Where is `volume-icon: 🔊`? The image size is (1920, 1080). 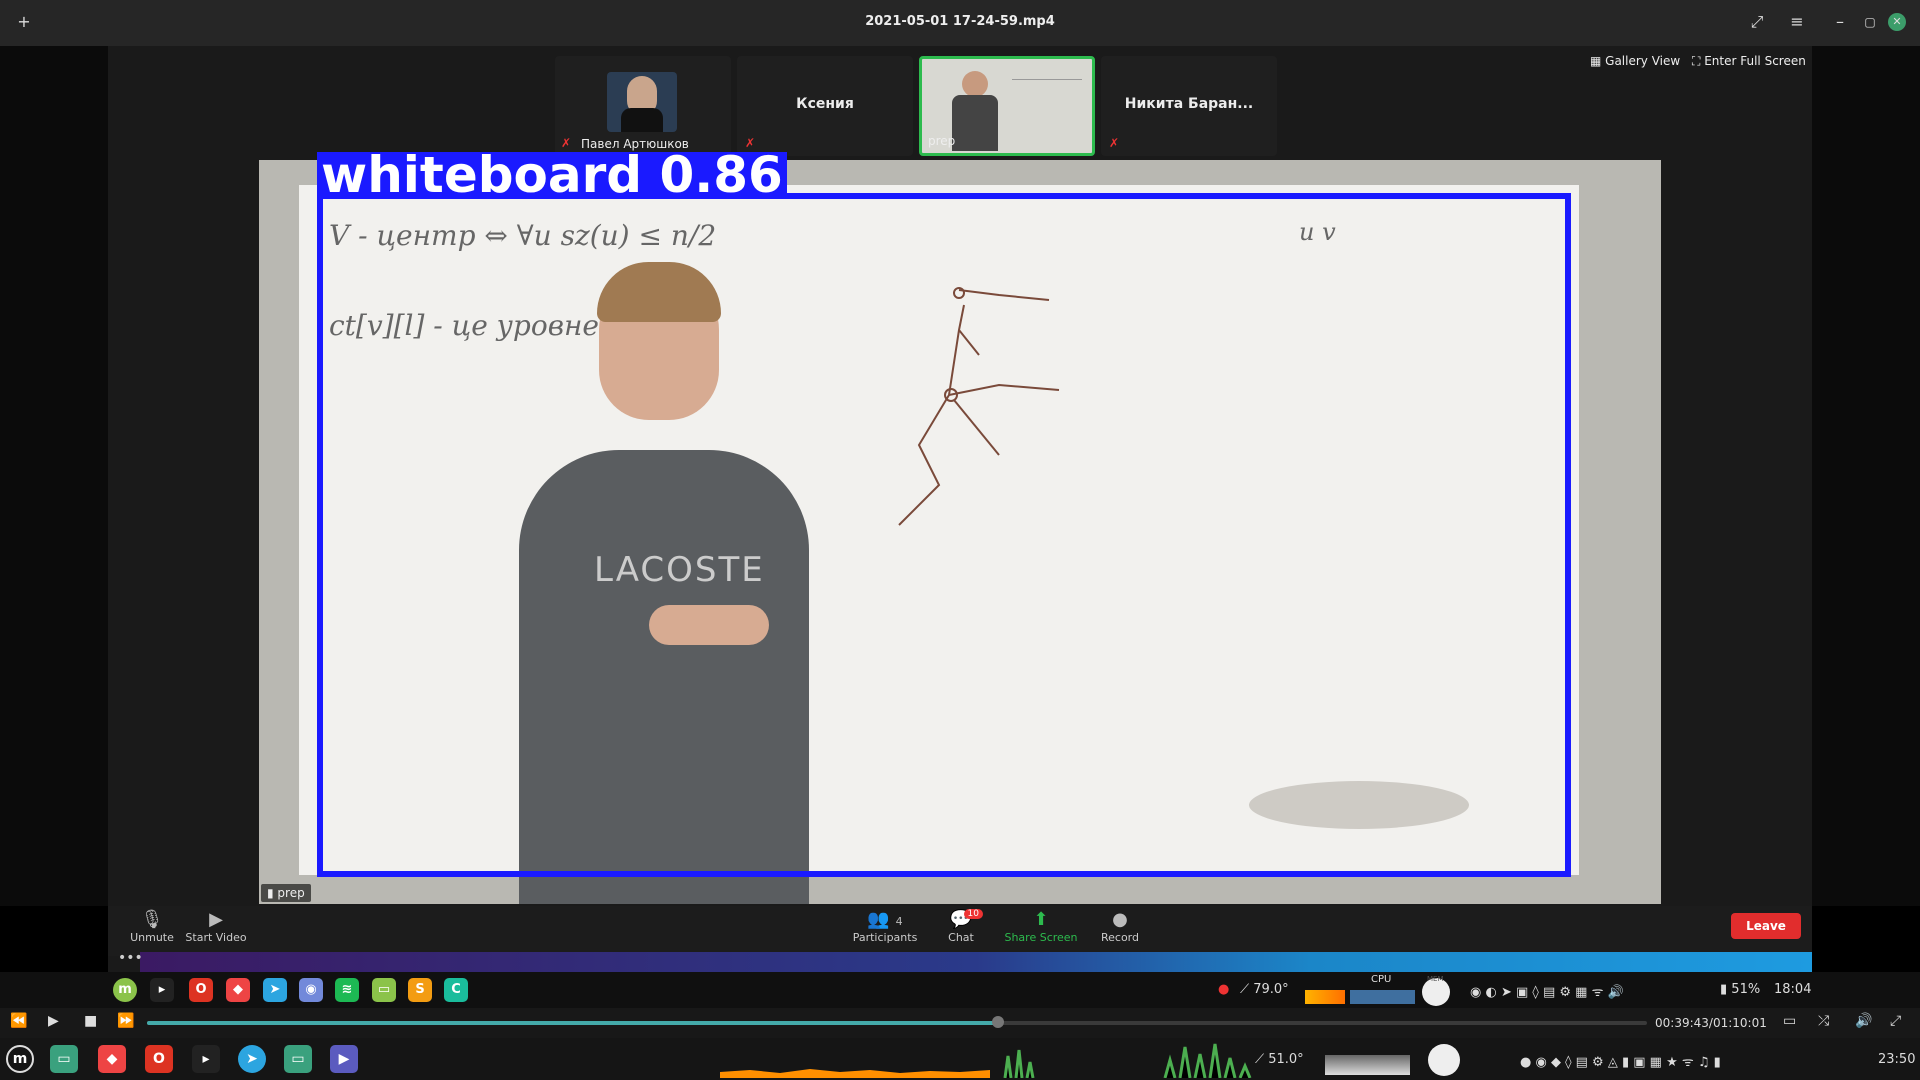
volume-icon: 🔊 is located at coordinates (1863, 1021).